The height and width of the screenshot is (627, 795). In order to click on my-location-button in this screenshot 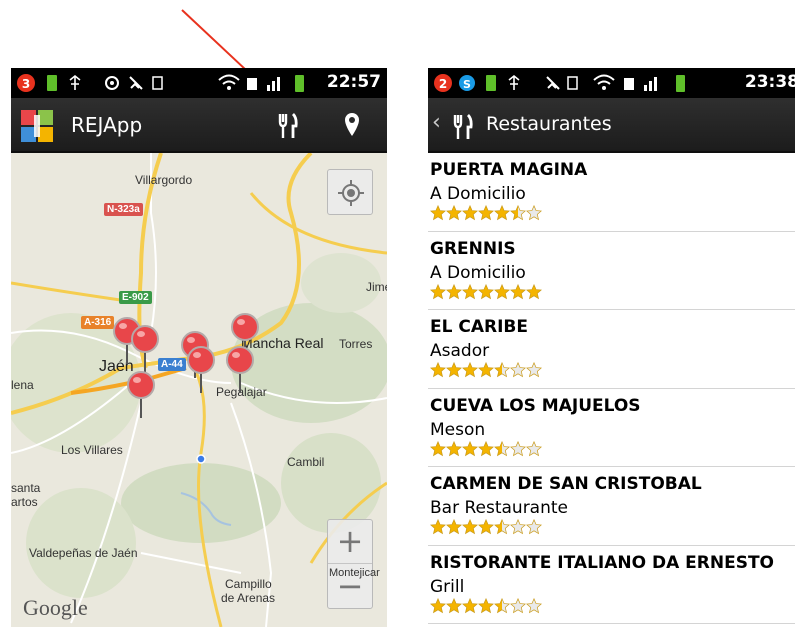, I will do `click(350, 192)`.